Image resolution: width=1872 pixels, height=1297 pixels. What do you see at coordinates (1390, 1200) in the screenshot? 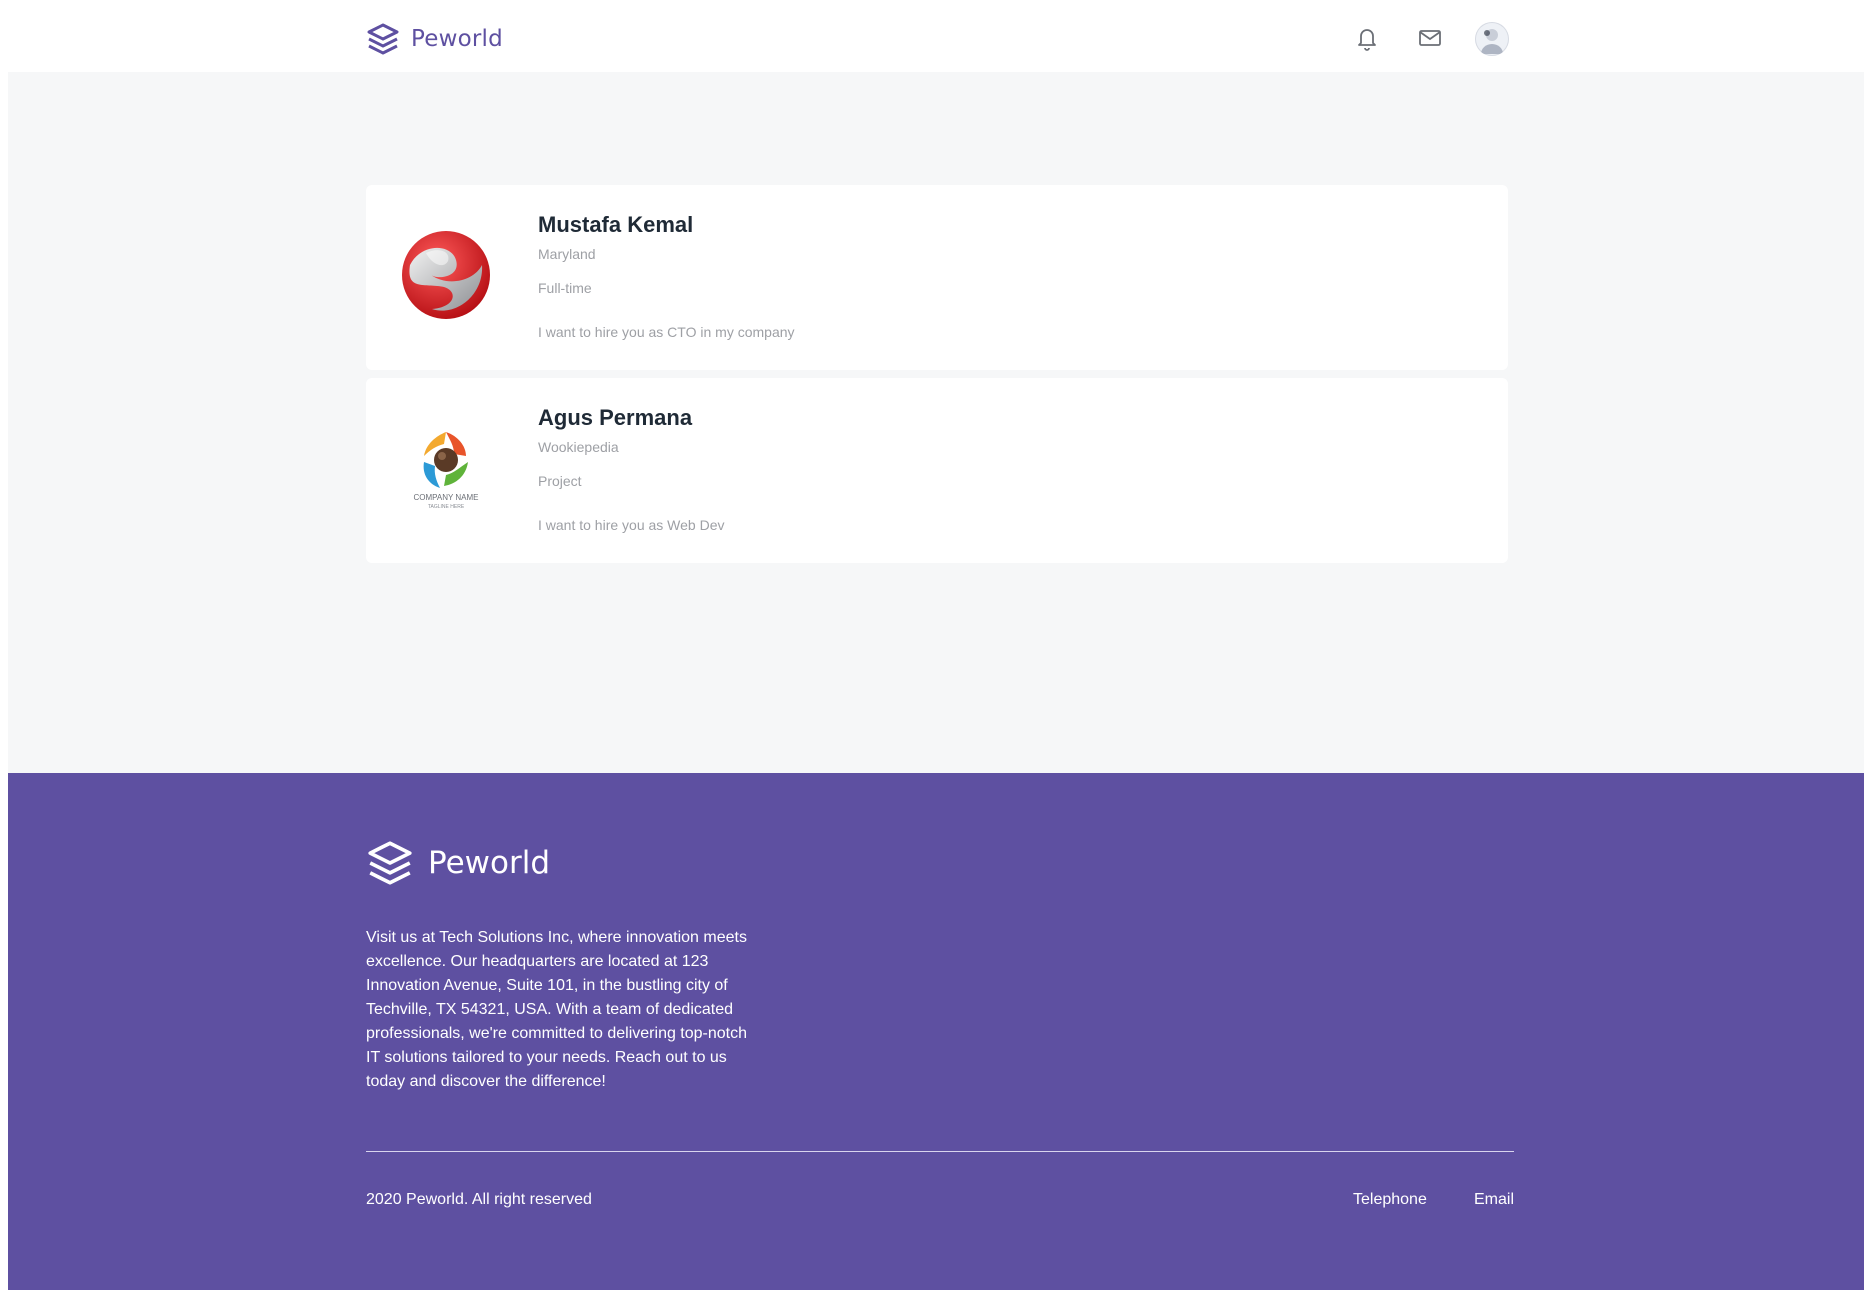
I see `telephone-link: Telephone` at bounding box center [1390, 1200].